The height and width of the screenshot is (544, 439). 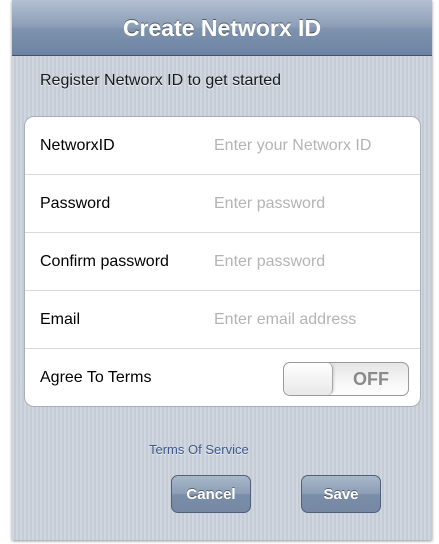 What do you see at coordinates (314, 204) in the screenshot?
I see `password-field` at bounding box center [314, 204].